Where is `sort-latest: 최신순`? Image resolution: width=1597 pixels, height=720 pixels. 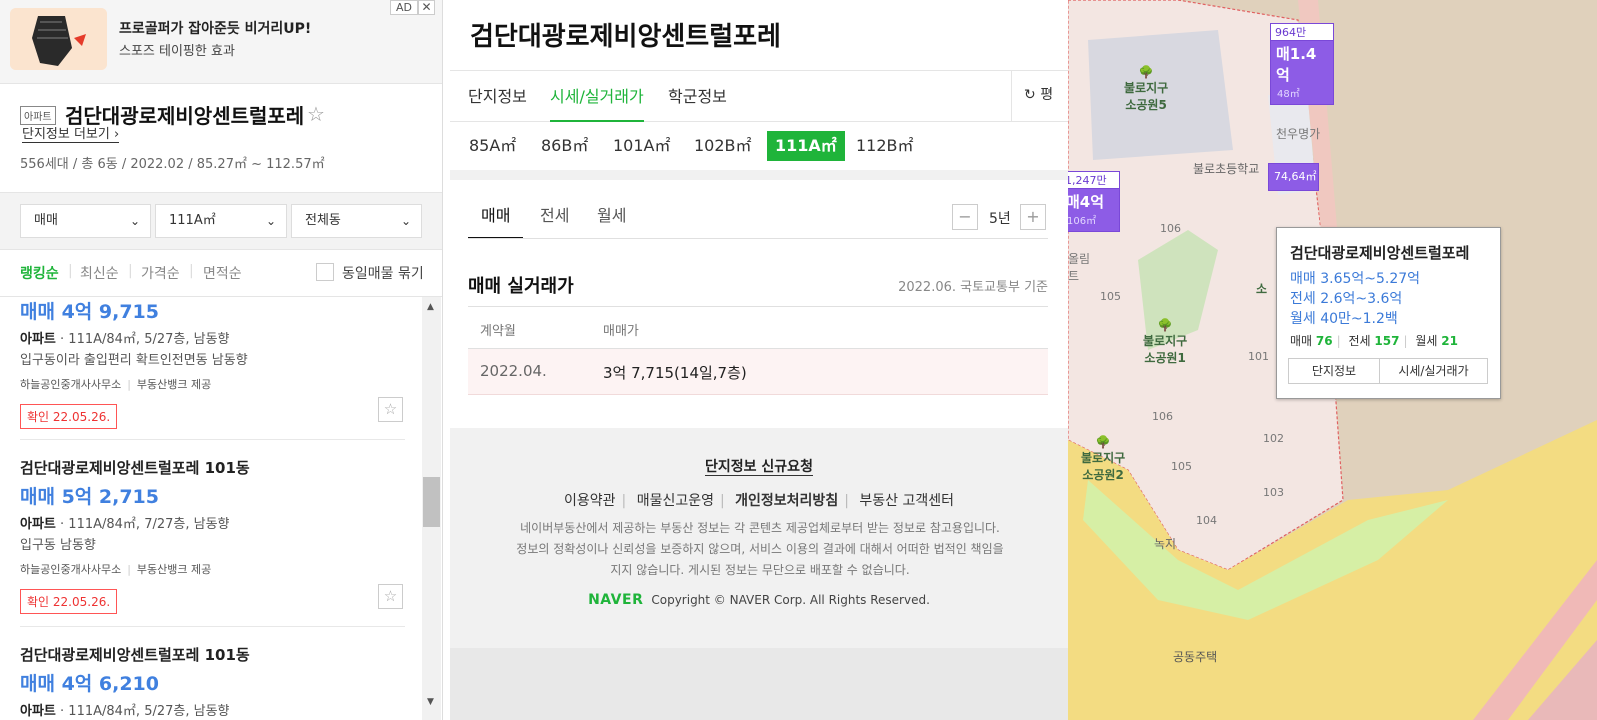 sort-latest: 최신순 is located at coordinates (99, 273).